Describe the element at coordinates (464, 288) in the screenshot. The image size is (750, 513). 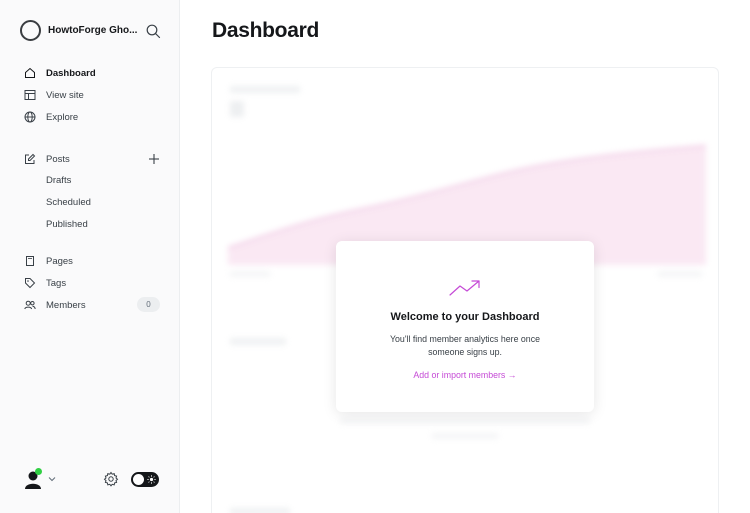
I see `trending-up-icon` at that location.